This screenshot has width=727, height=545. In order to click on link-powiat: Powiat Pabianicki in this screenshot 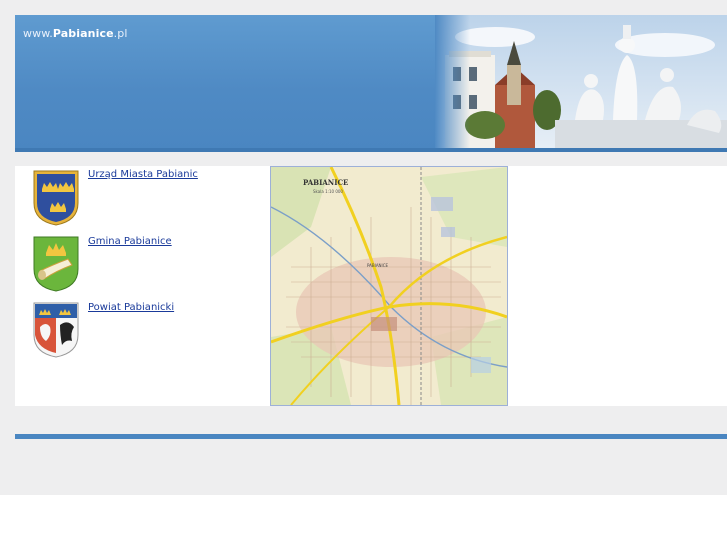, I will do `click(131, 307)`.